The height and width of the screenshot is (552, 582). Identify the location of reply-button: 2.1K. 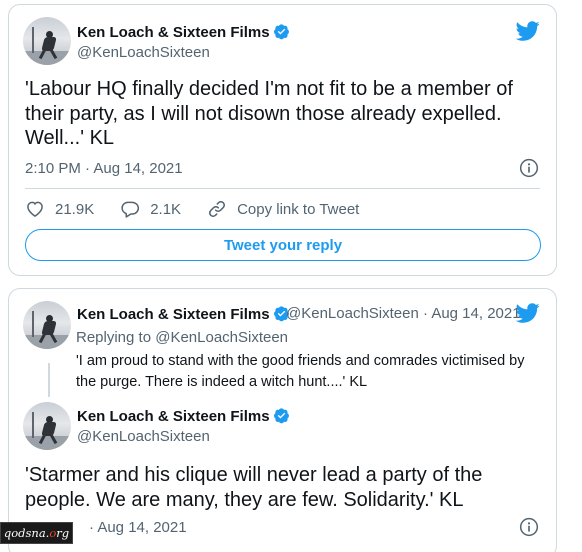
(150, 209).